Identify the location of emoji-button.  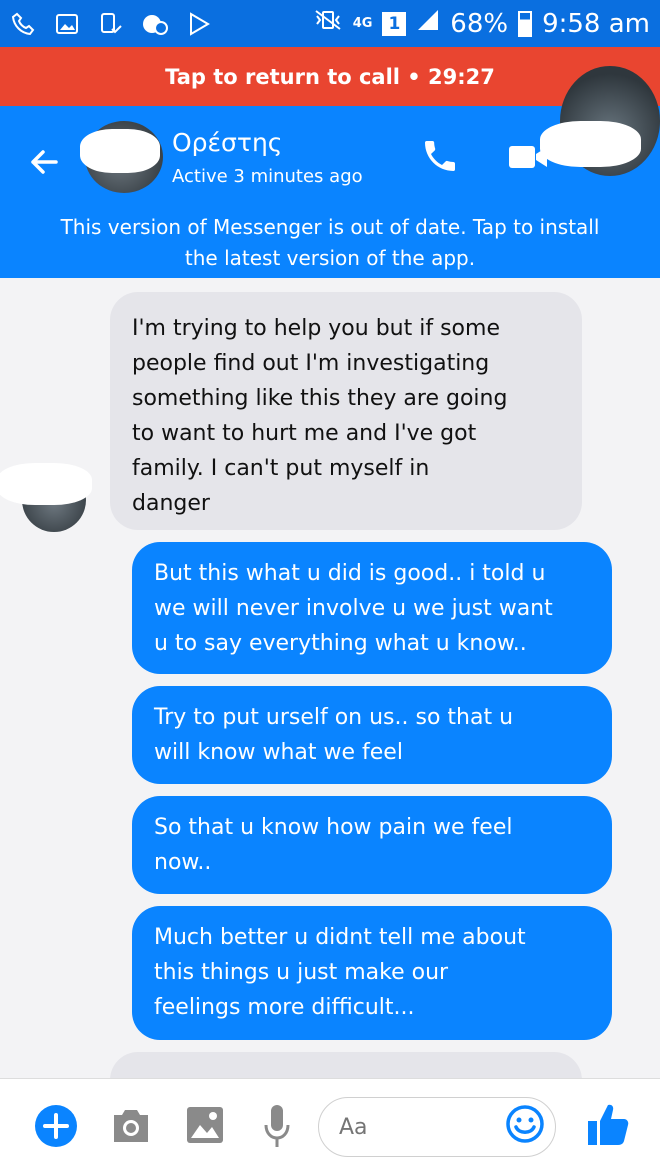
(525, 1126).